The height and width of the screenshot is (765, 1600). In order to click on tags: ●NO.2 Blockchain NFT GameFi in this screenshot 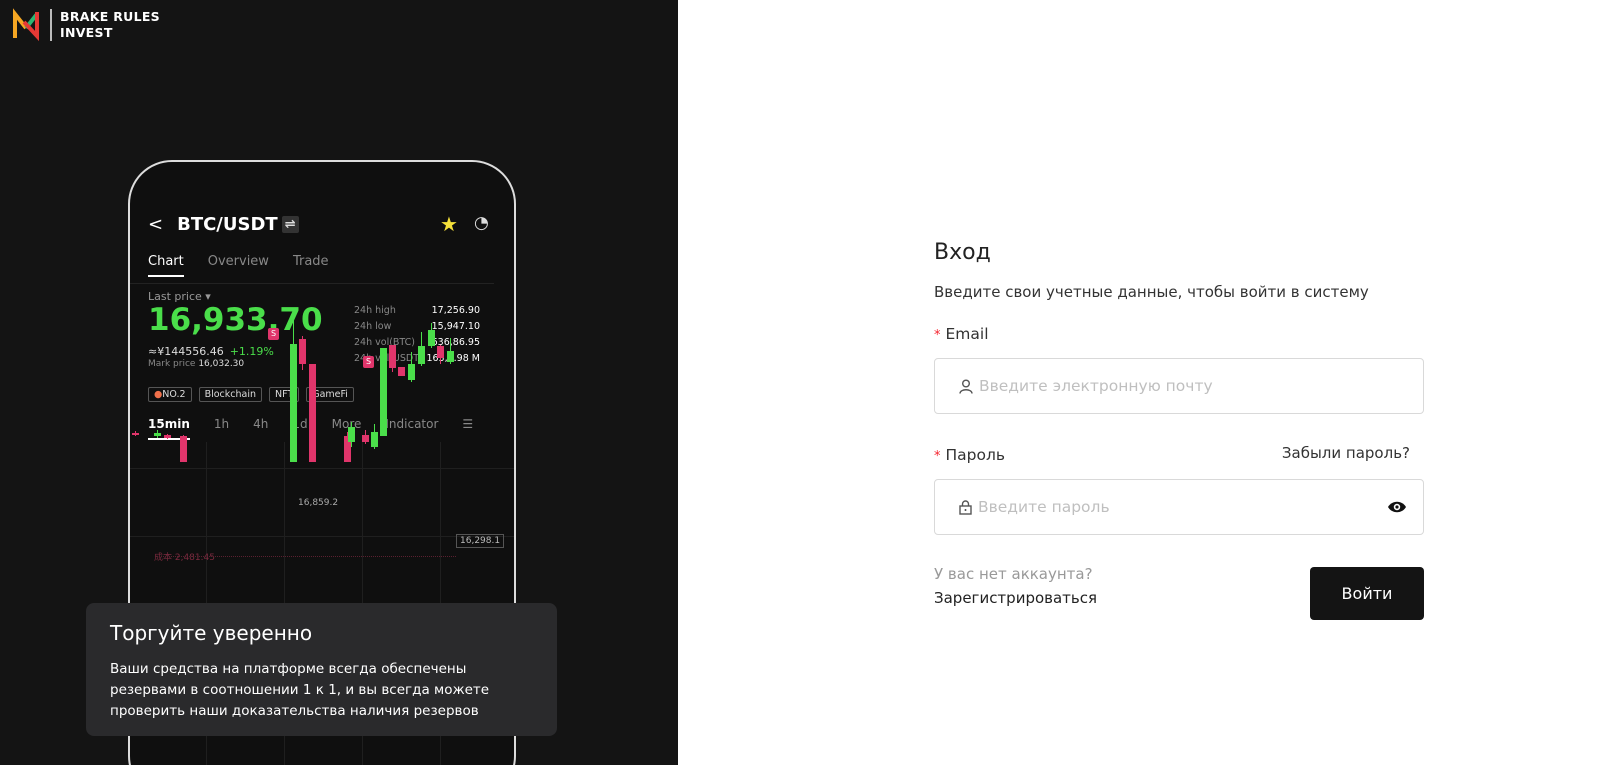, I will do `click(251, 394)`.